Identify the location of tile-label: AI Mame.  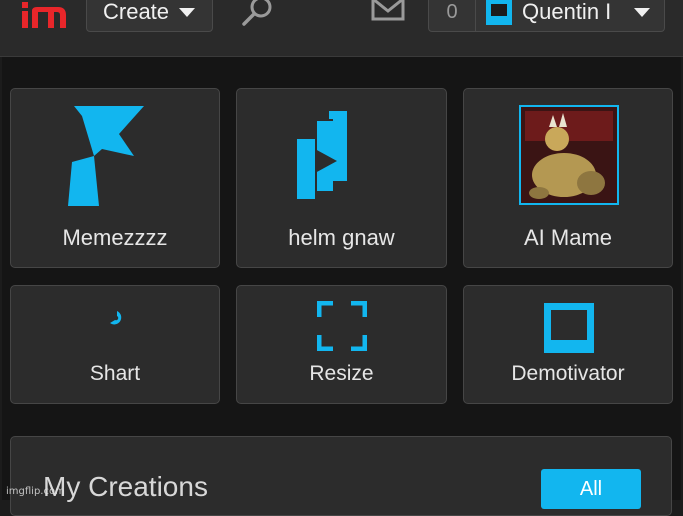
(568, 237).